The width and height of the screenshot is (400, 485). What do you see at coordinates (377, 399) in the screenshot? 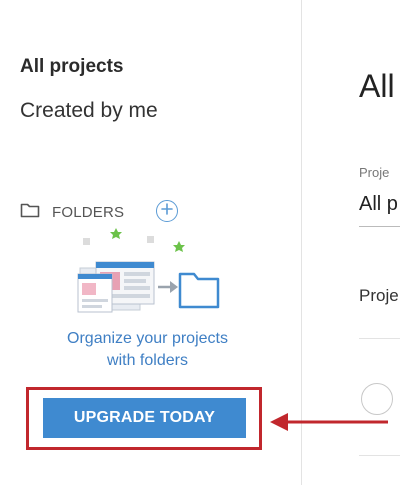
I see `row-select-radio` at bounding box center [377, 399].